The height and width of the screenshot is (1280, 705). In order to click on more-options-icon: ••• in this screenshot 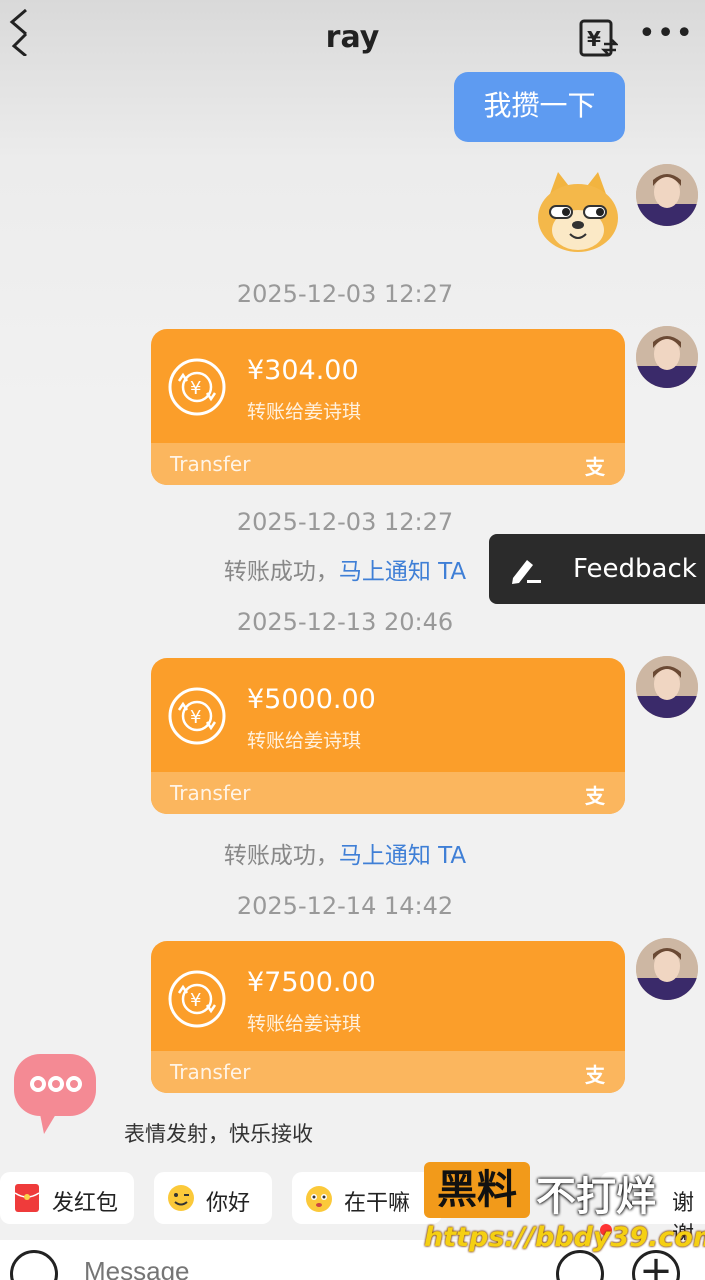, I will do `click(665, 36)`.